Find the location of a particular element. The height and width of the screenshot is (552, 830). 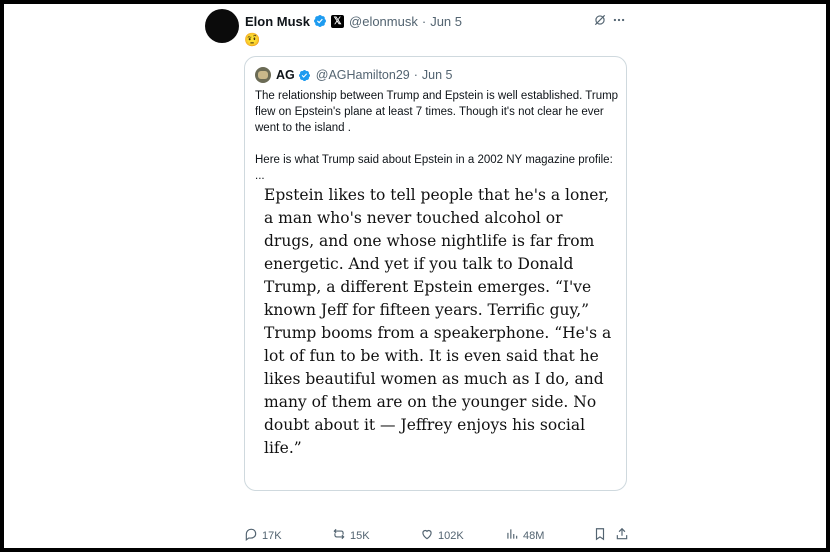

quoted-post-time: Jun 5 is located at coordinates (437, 75).